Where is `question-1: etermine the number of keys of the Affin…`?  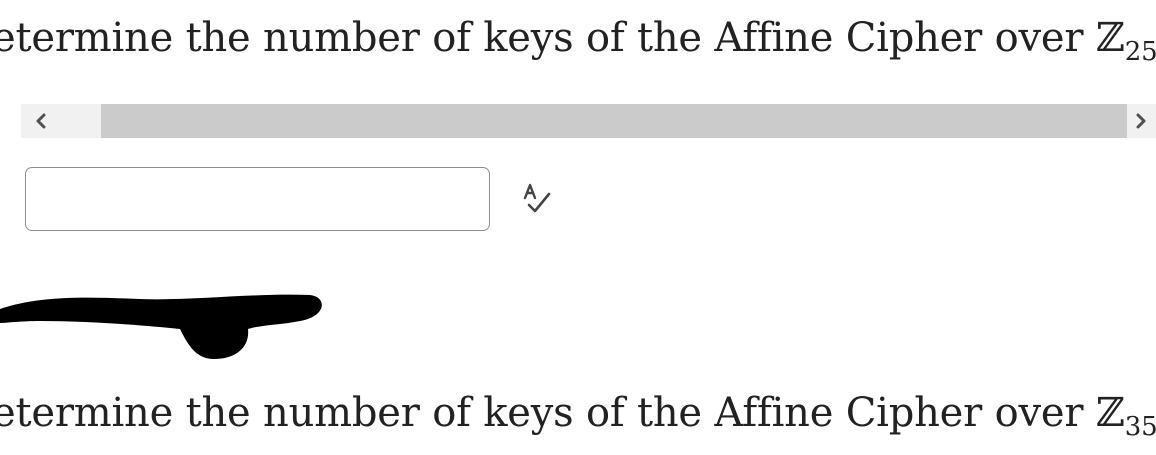
question-1: etermine the number of keys of the Affin… is located at coordinates (578, 38).